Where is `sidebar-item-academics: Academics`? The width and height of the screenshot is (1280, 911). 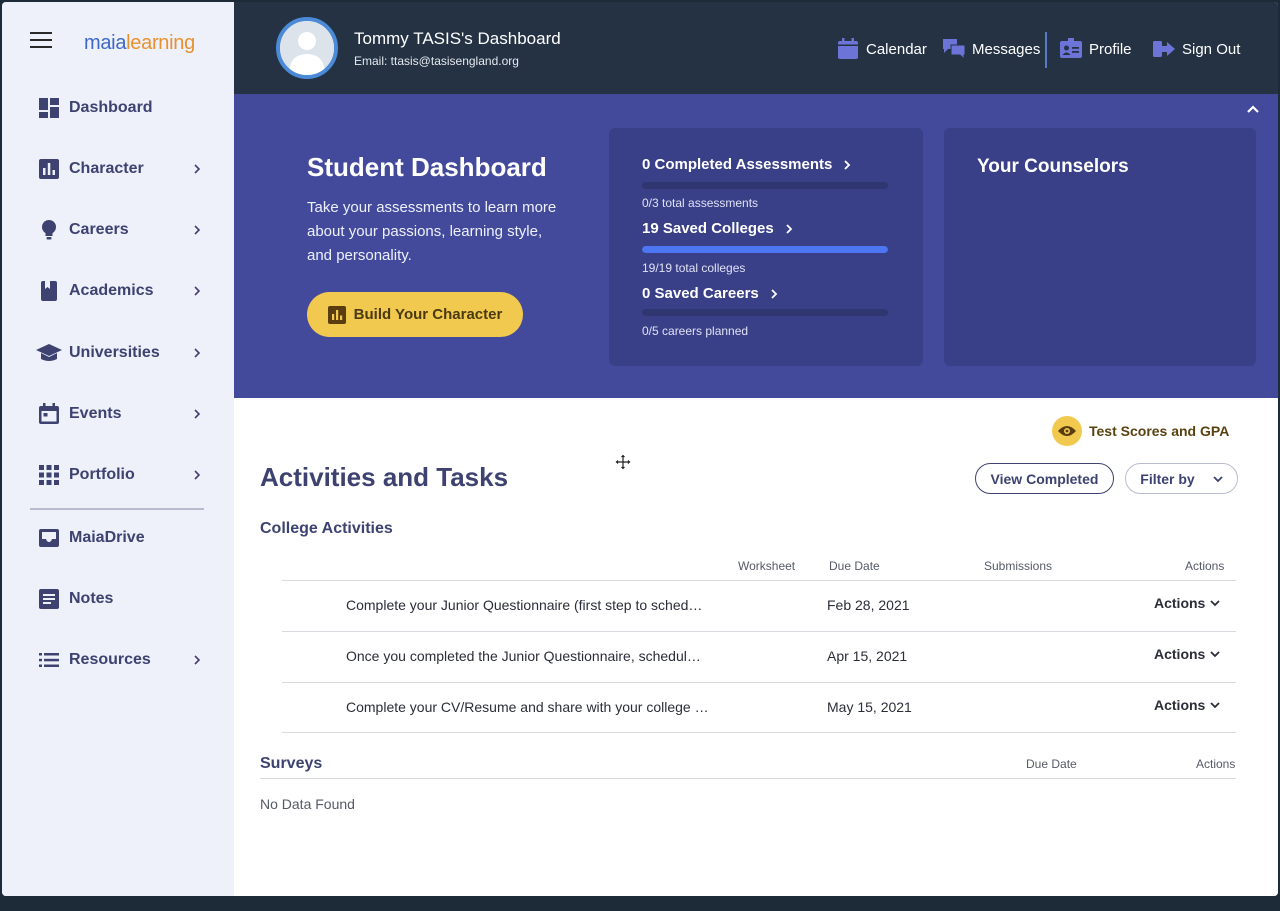 sidebar-item-academics: Academics is located at coordinates (118, 291).